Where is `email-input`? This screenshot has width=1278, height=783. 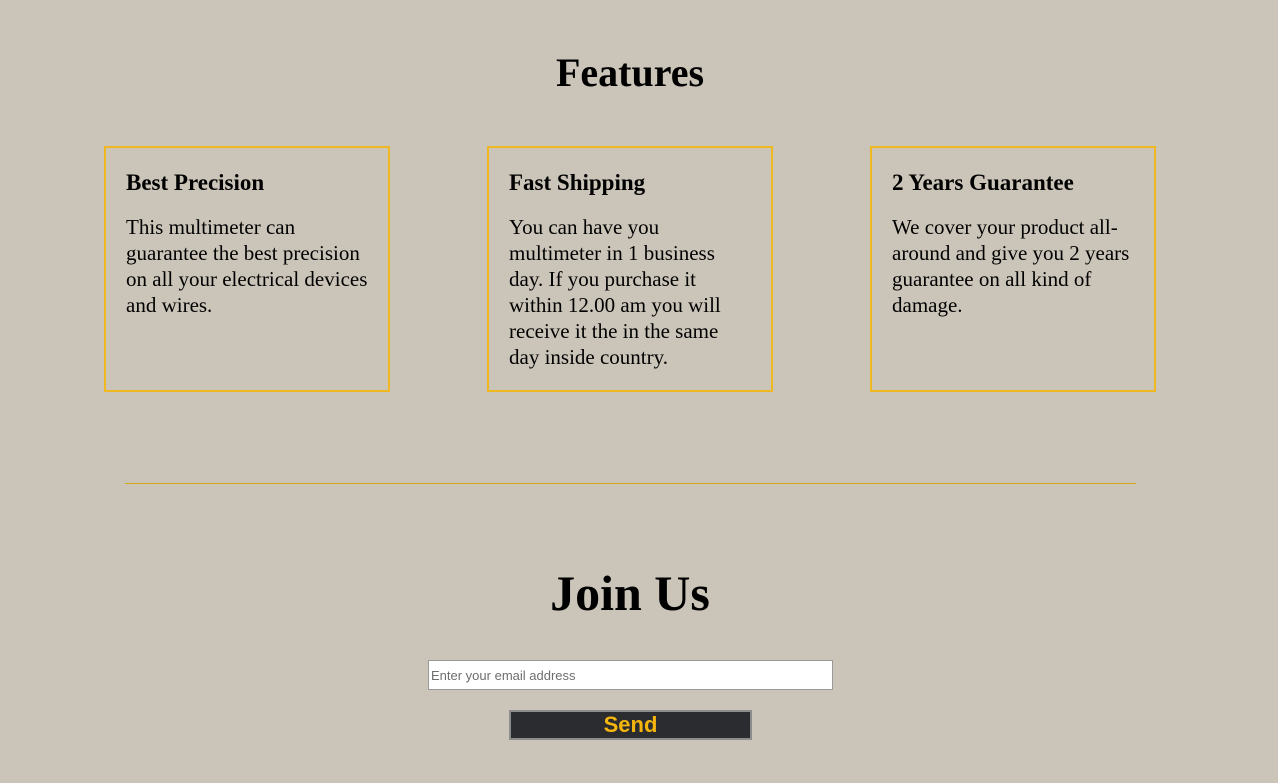
email-input is located at coordinates (630, 675).